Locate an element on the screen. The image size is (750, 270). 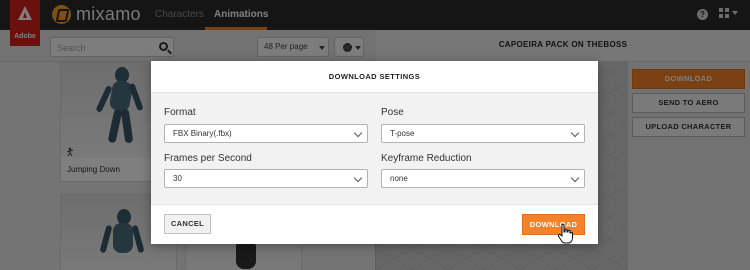
keyframe-select: none is located at coordinates (483, 178).